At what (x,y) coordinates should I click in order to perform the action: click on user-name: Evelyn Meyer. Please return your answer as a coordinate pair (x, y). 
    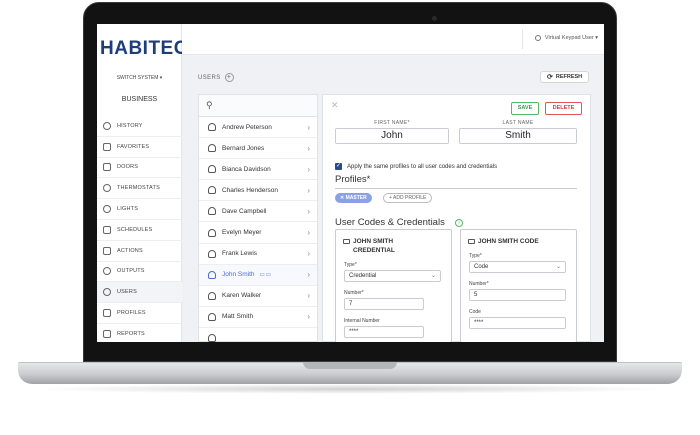
    Looking at the image, I should click on (242, 233).